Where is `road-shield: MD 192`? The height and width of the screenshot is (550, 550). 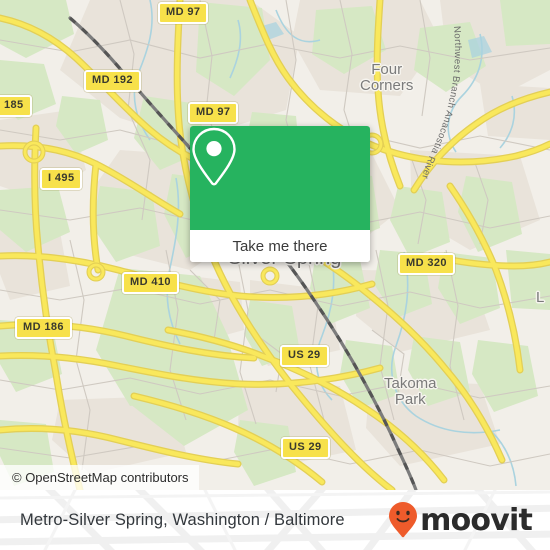
road-shield: MD 192 is located at coordinates (112, 81).